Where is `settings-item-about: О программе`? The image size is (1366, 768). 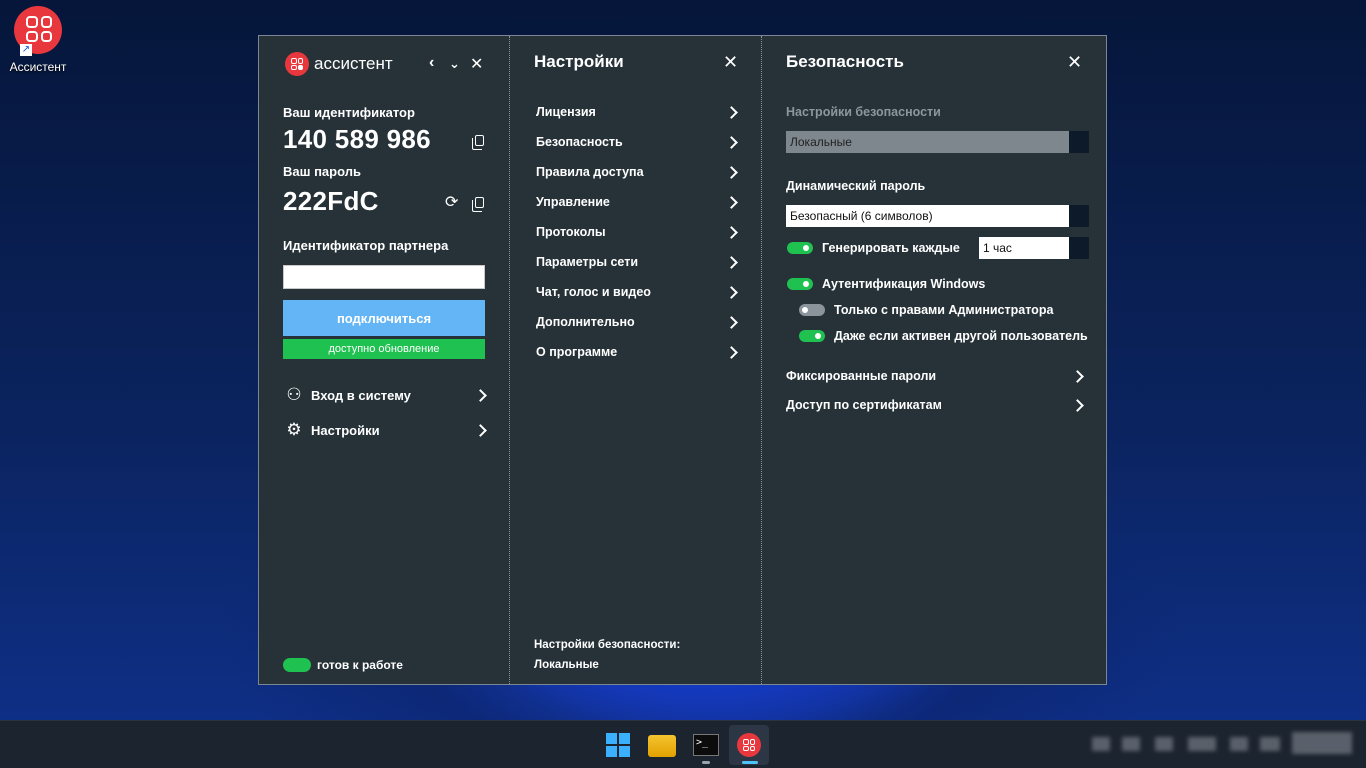 settings-item-about: О программе is located at coordinates (638, 352).